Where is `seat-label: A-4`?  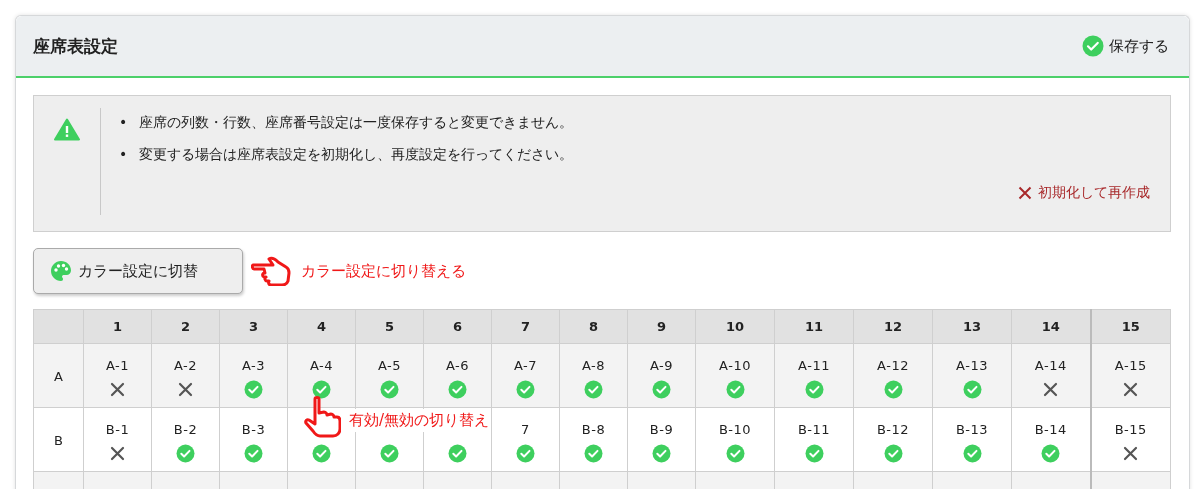
seat-label: A-4 is located at coordinates (321, 365).